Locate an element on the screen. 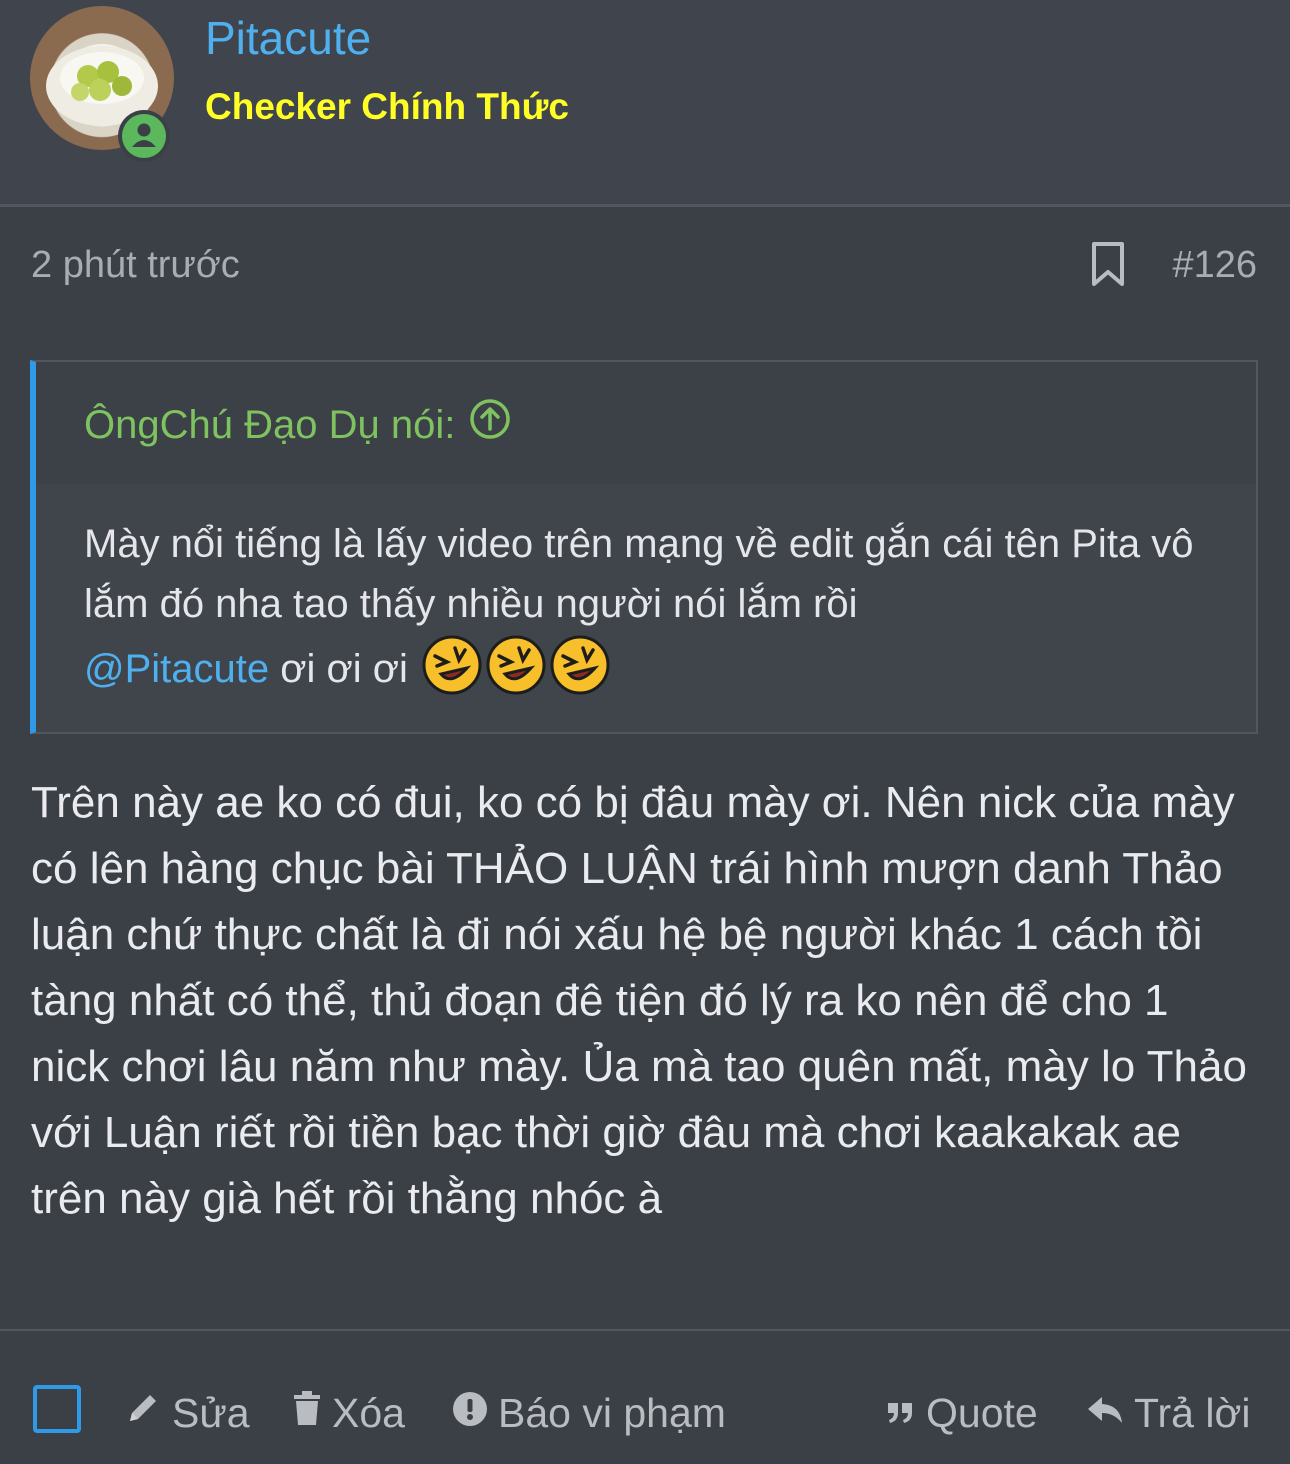  online-user-icon is located at coordinates (144, 136).